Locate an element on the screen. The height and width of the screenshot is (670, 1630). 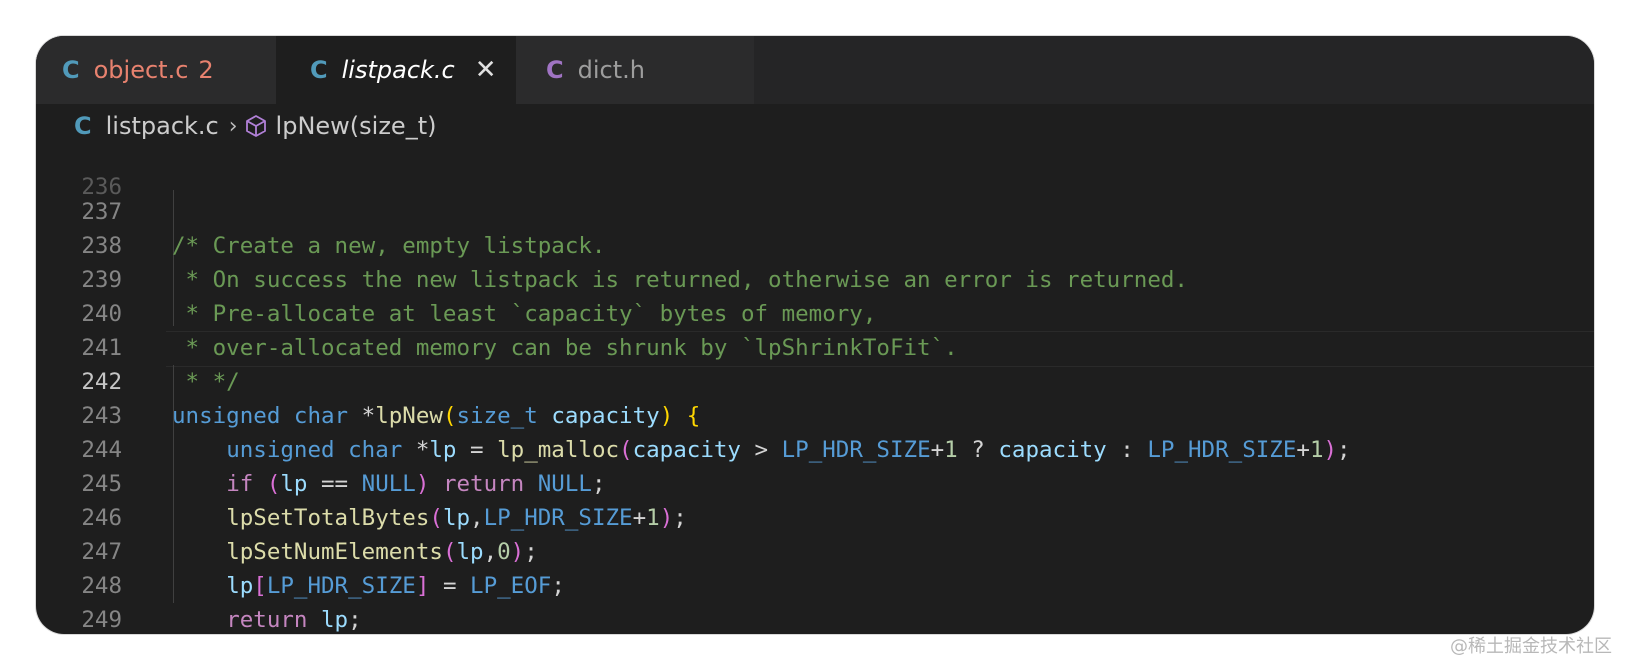
tab-listpack-c: C listpack.c ✕ is located at coordinates (396, 70).